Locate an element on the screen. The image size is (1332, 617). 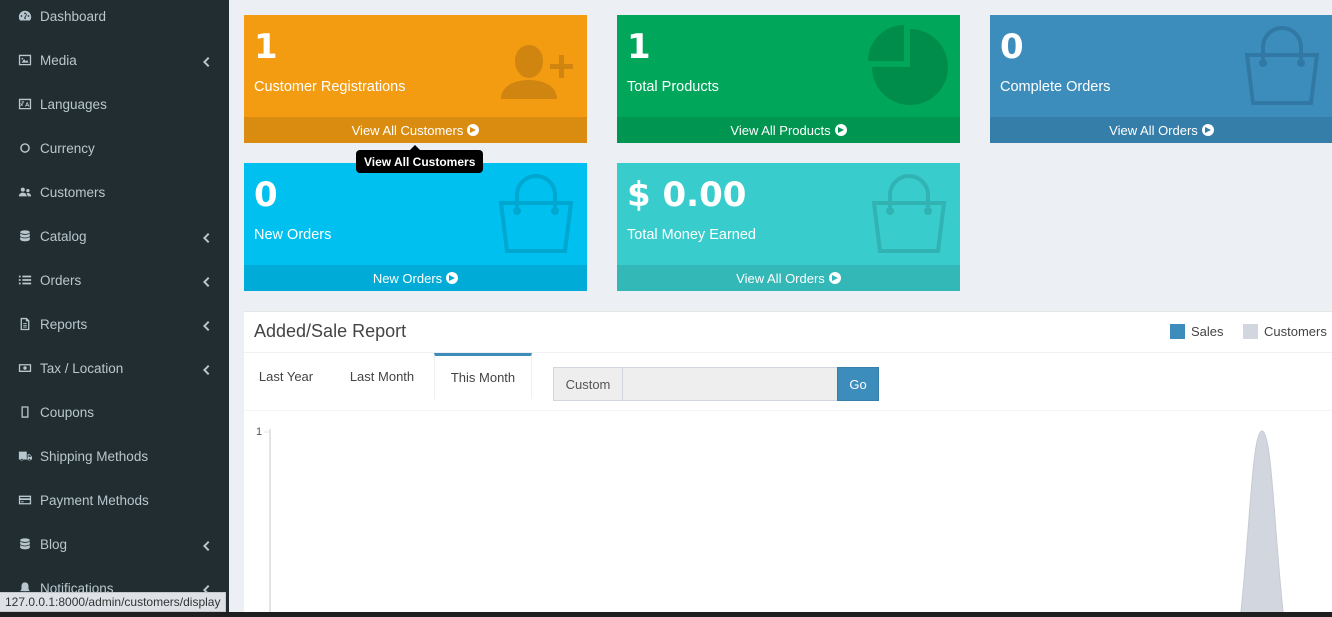
legend-item-sales: Sales is located at coordinates (1197, 331).